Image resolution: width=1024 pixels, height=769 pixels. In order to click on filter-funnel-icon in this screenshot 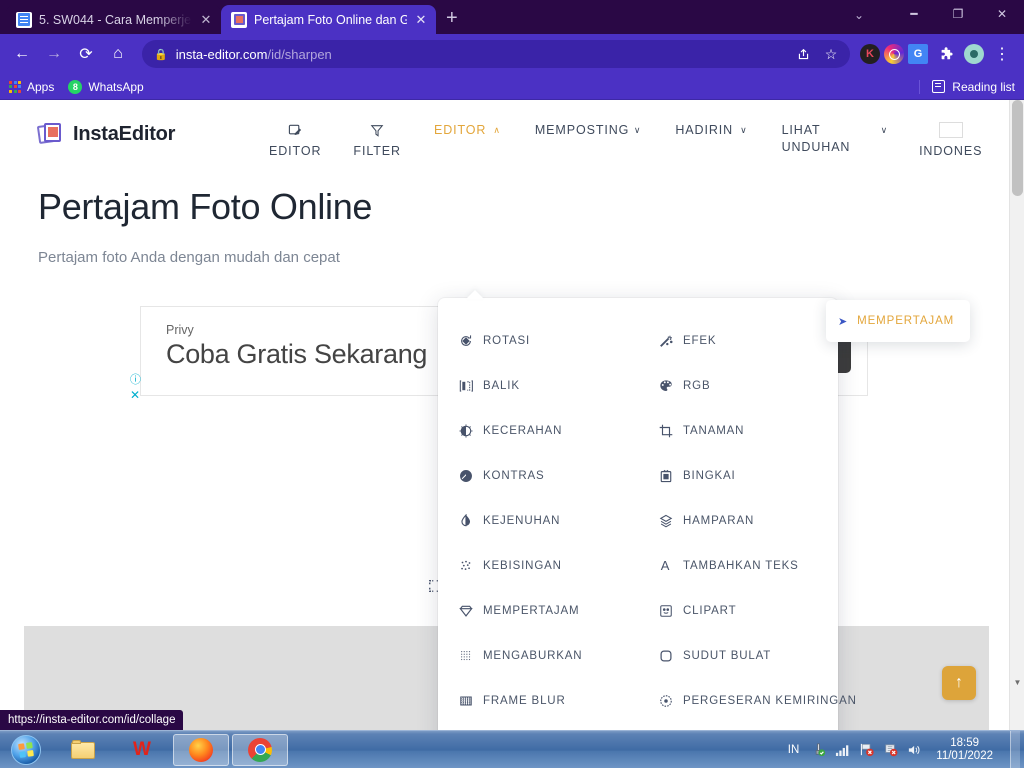, I will do `click(377, 130)`.